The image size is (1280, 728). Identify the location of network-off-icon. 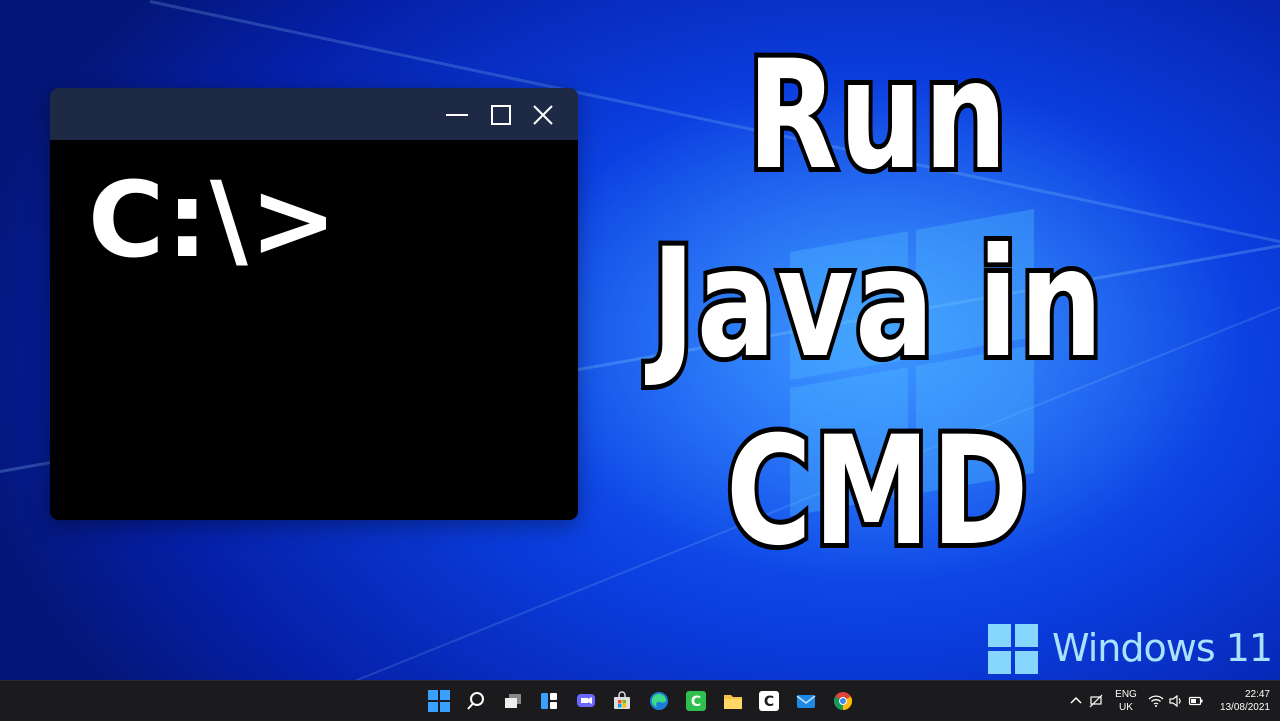
(1096, 701).